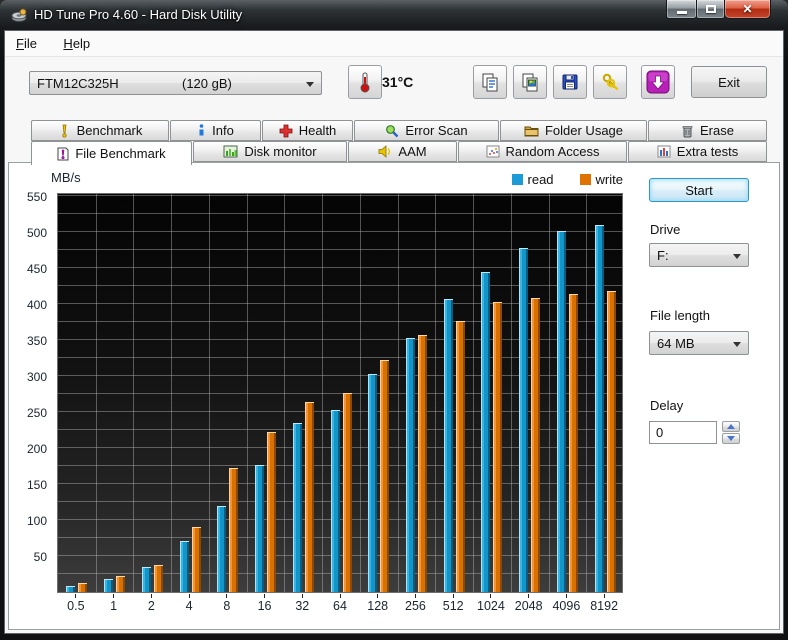 This screenshot has height=640, width=788. Describe the element at coordinates (402, 151) in the screenshot. I see `tab-aam: AAM` at that location.